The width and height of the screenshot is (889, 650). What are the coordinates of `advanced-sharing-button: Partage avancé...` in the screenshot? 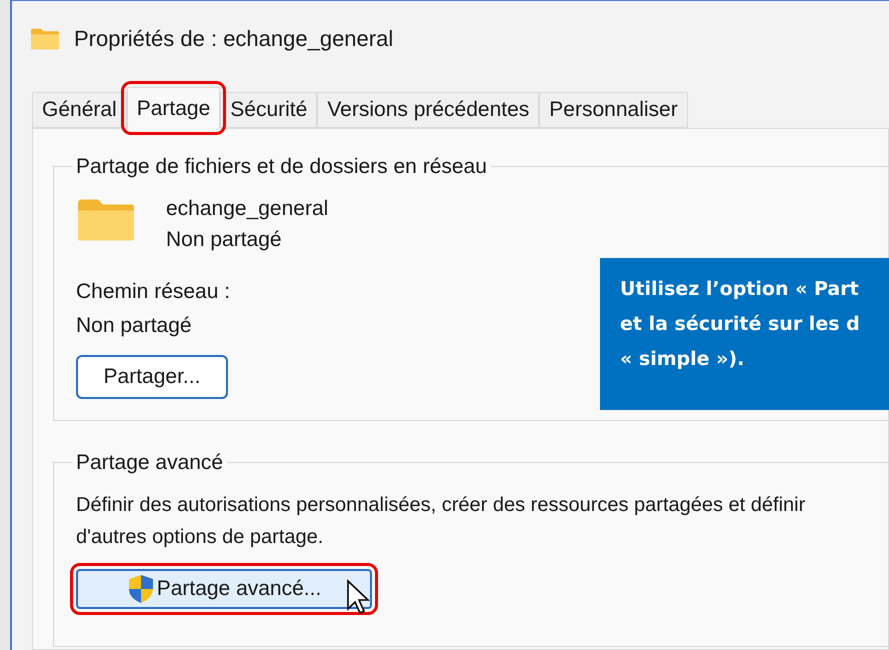 It's located at (224, 588).